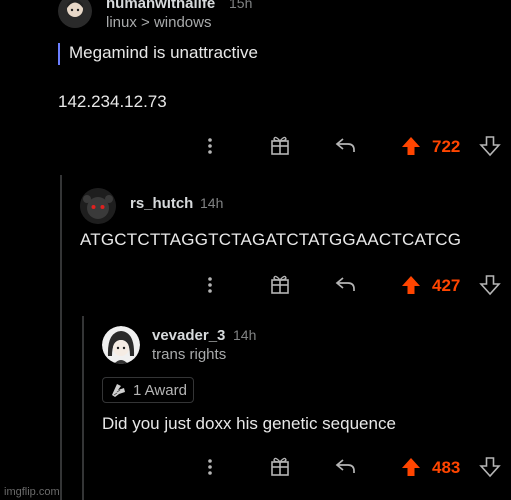 The image size is (511, 500). What do you see at coordinates (163, 52) in the screenshot?
I see `comment-quote: Megamind is unattractive` at bounding box center [163, 52].